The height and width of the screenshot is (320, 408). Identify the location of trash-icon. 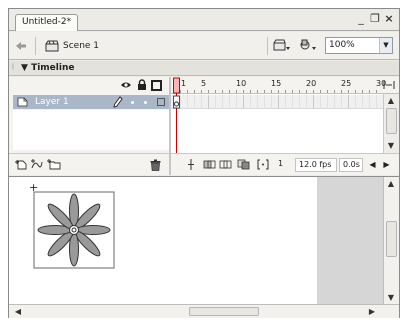
(155, 165).